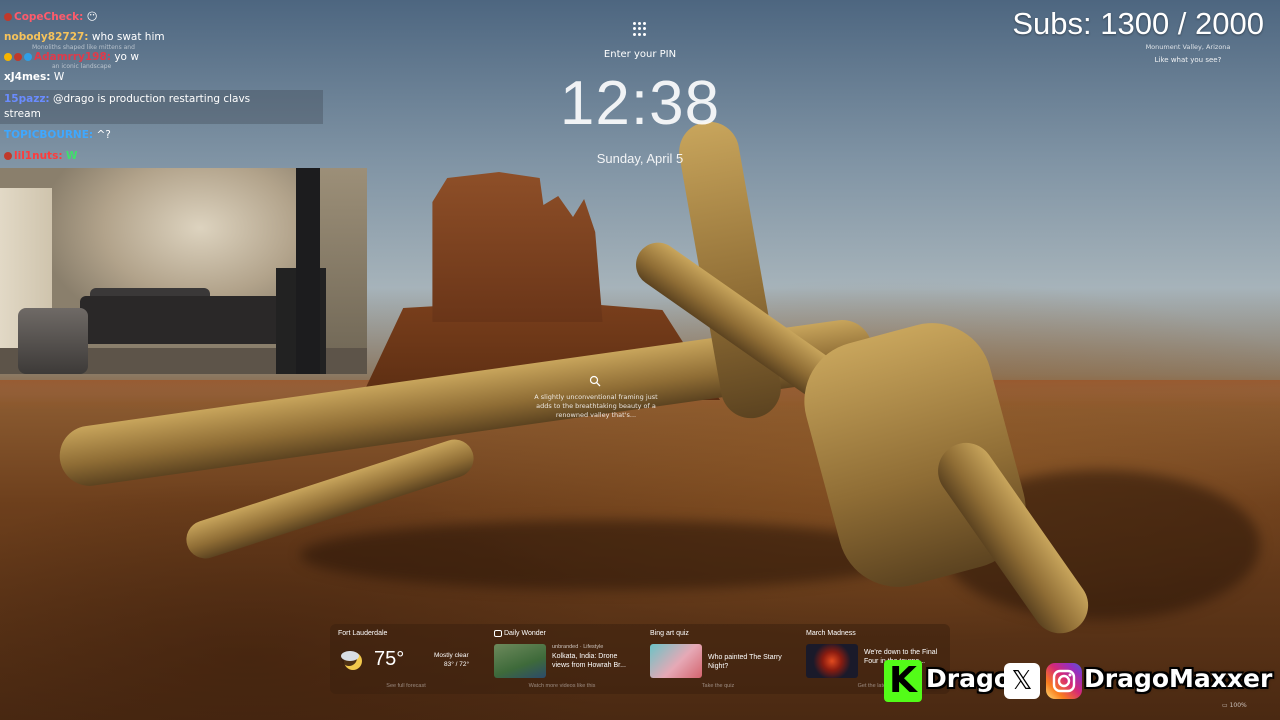 The height and width of the screenshot is (720, 1280). Describe the element at coordinates (745, 662) in the screenshot. I see `widget-headline: Who painted The Starry Night?` at that location.